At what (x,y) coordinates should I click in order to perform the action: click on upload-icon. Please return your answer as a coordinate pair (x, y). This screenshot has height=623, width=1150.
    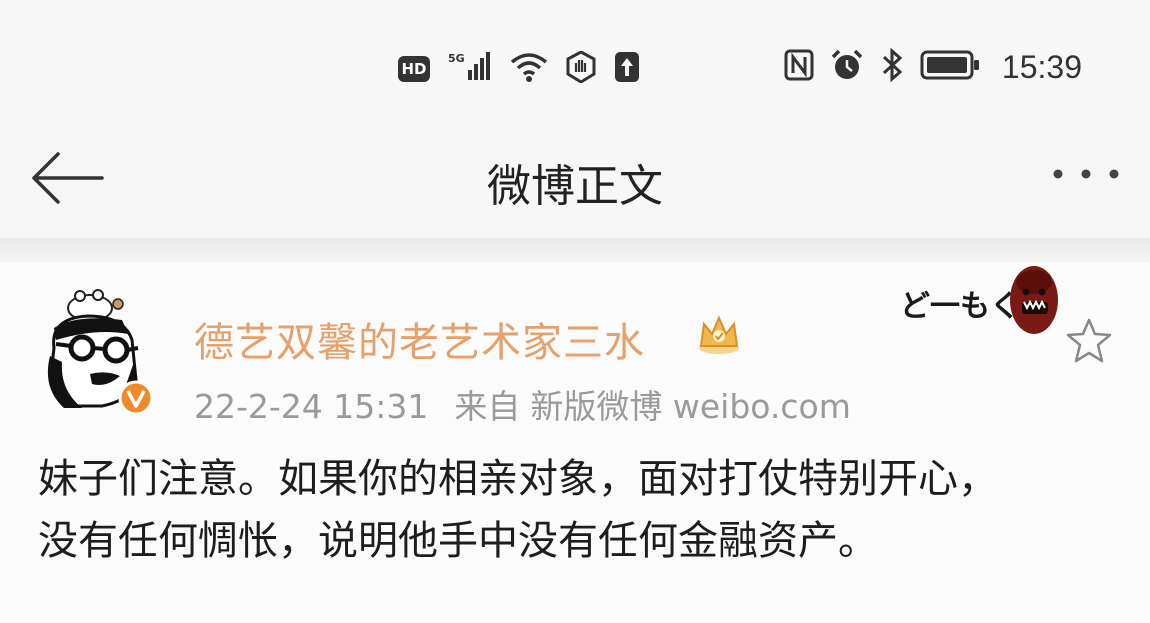
    Looking at the image, I should click on (627, 69).